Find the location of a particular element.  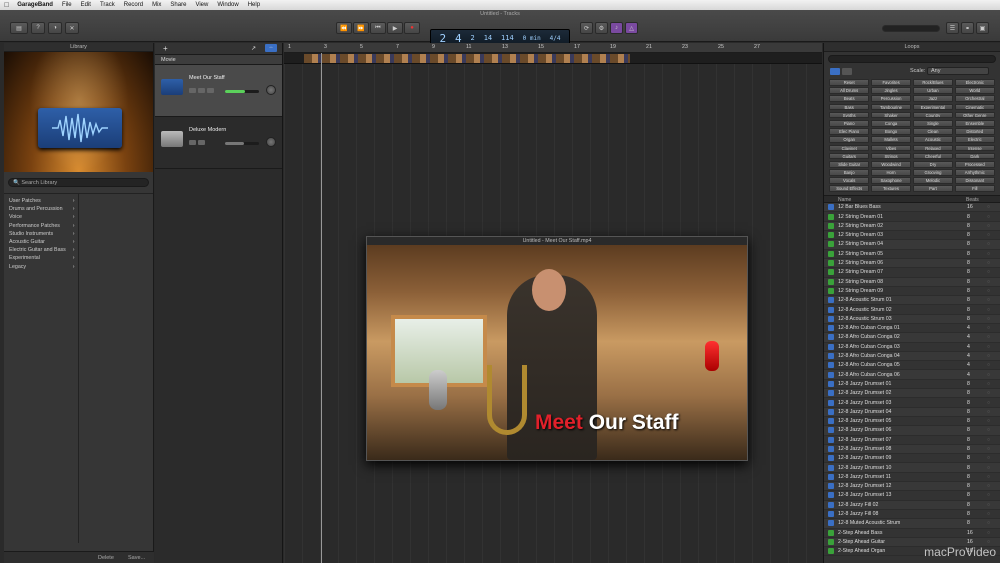

loop-keyword-button: Ensemble is located at coordinates (974, 123).